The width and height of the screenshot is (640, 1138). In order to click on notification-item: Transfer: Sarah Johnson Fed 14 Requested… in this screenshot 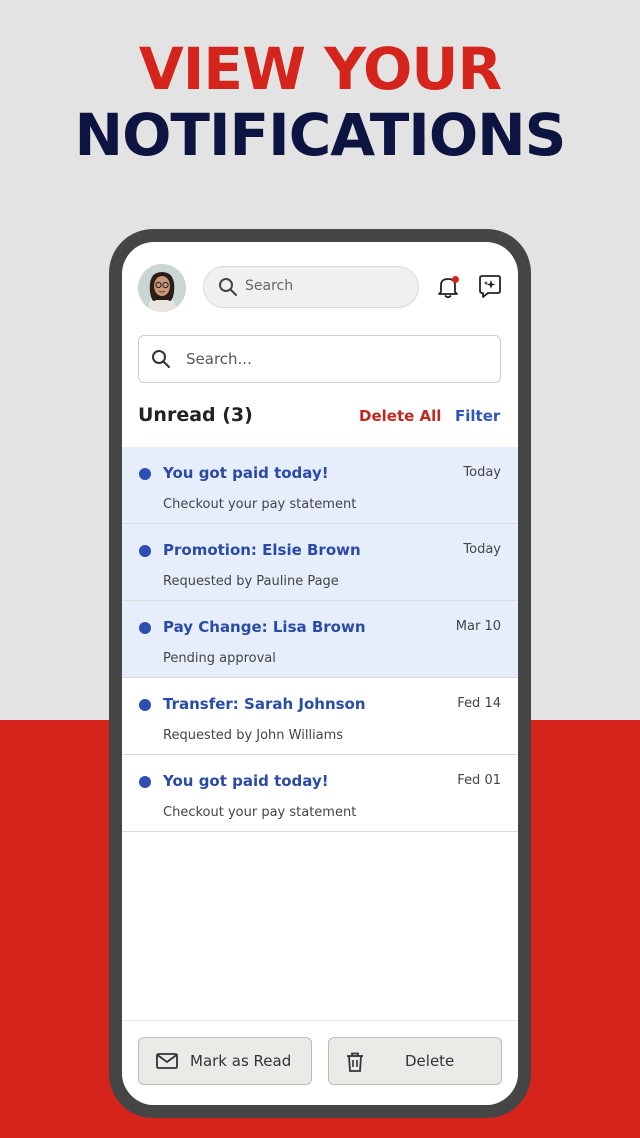, I will do `click(320, 716)`.